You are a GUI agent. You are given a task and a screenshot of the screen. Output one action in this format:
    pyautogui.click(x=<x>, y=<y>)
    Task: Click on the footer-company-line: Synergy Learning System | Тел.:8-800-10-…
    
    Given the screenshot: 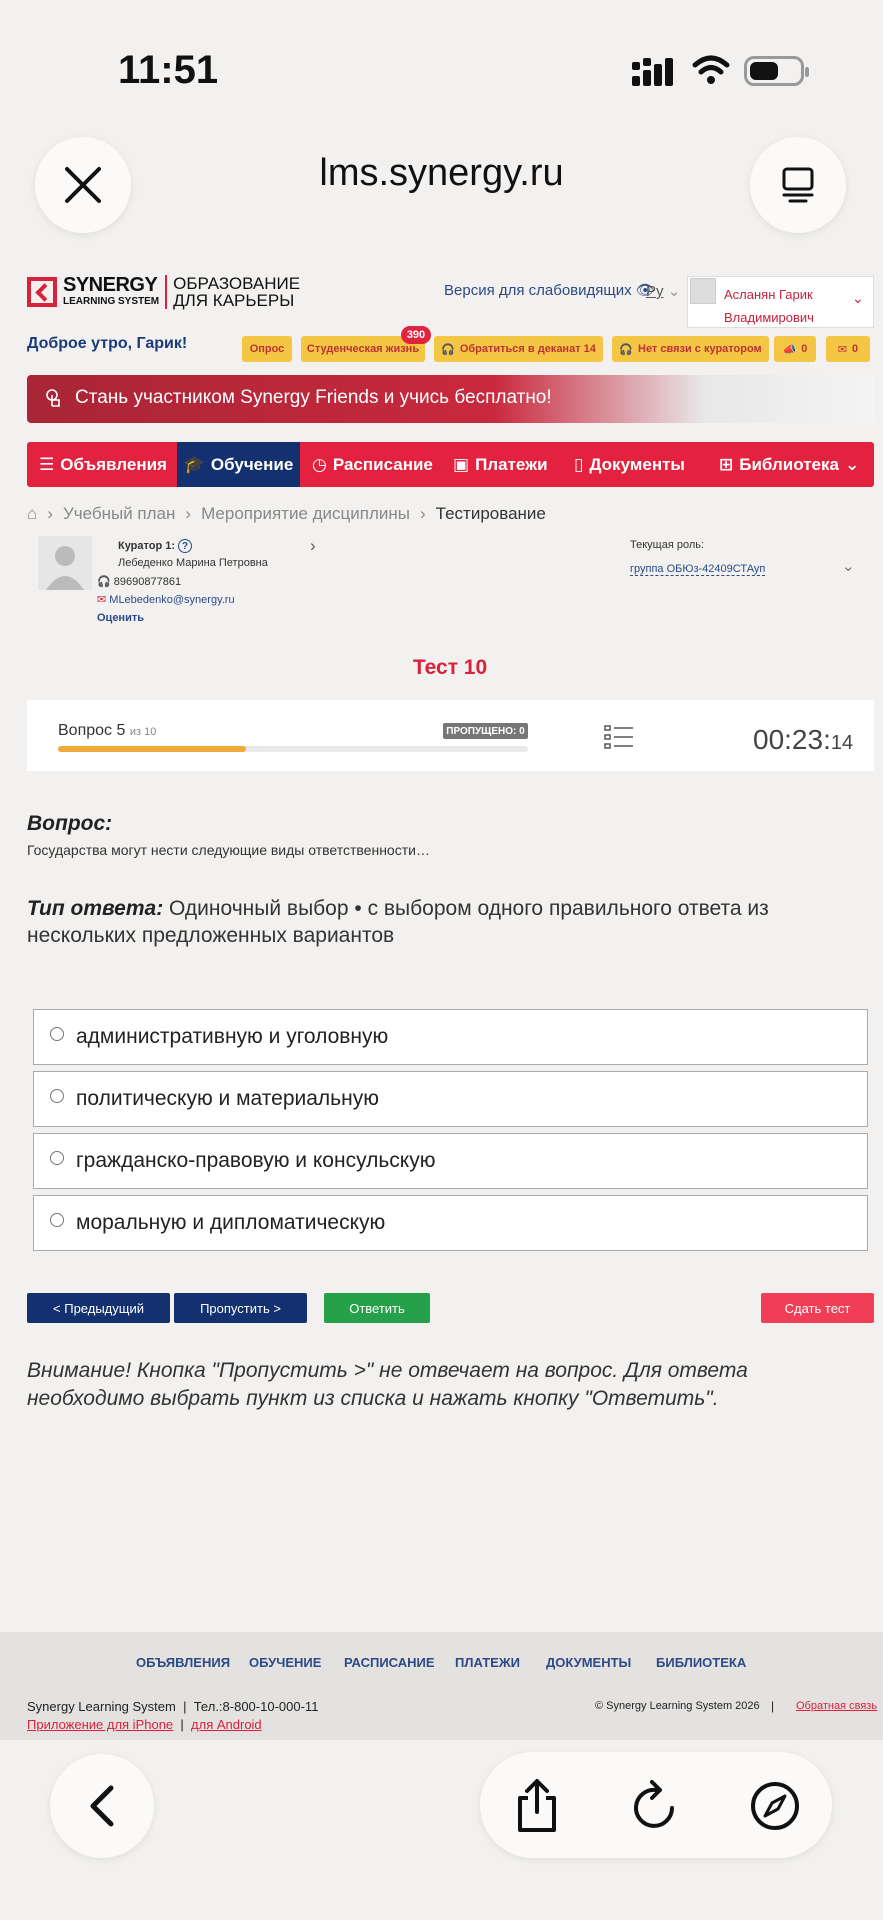 What is the action you would take?
    pyautogui.click(x=173, y=1706)
    